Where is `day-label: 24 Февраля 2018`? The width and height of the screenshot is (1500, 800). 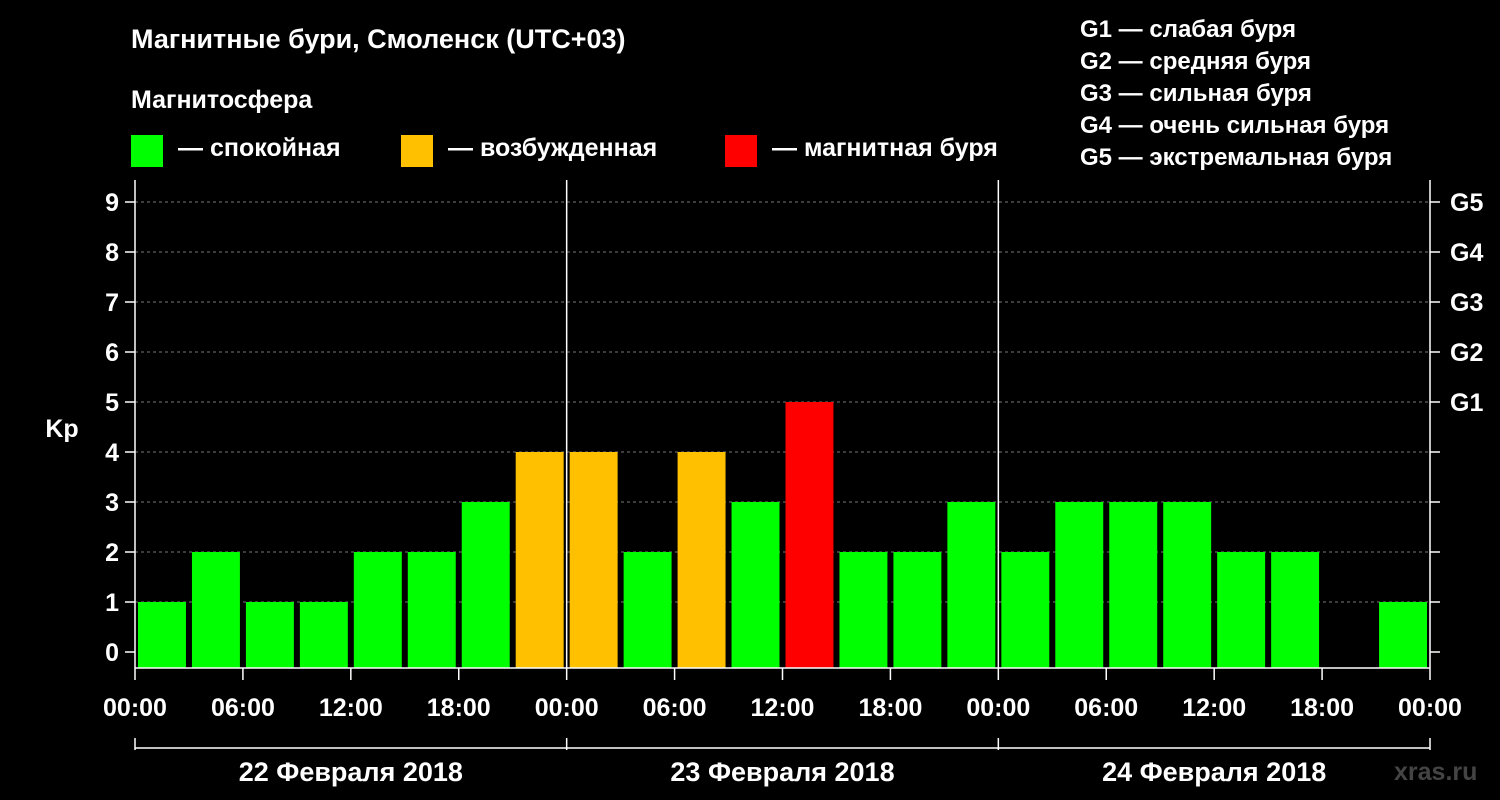 day-label: 24 Февраля 2018 is located at coordinates (1214, 772).